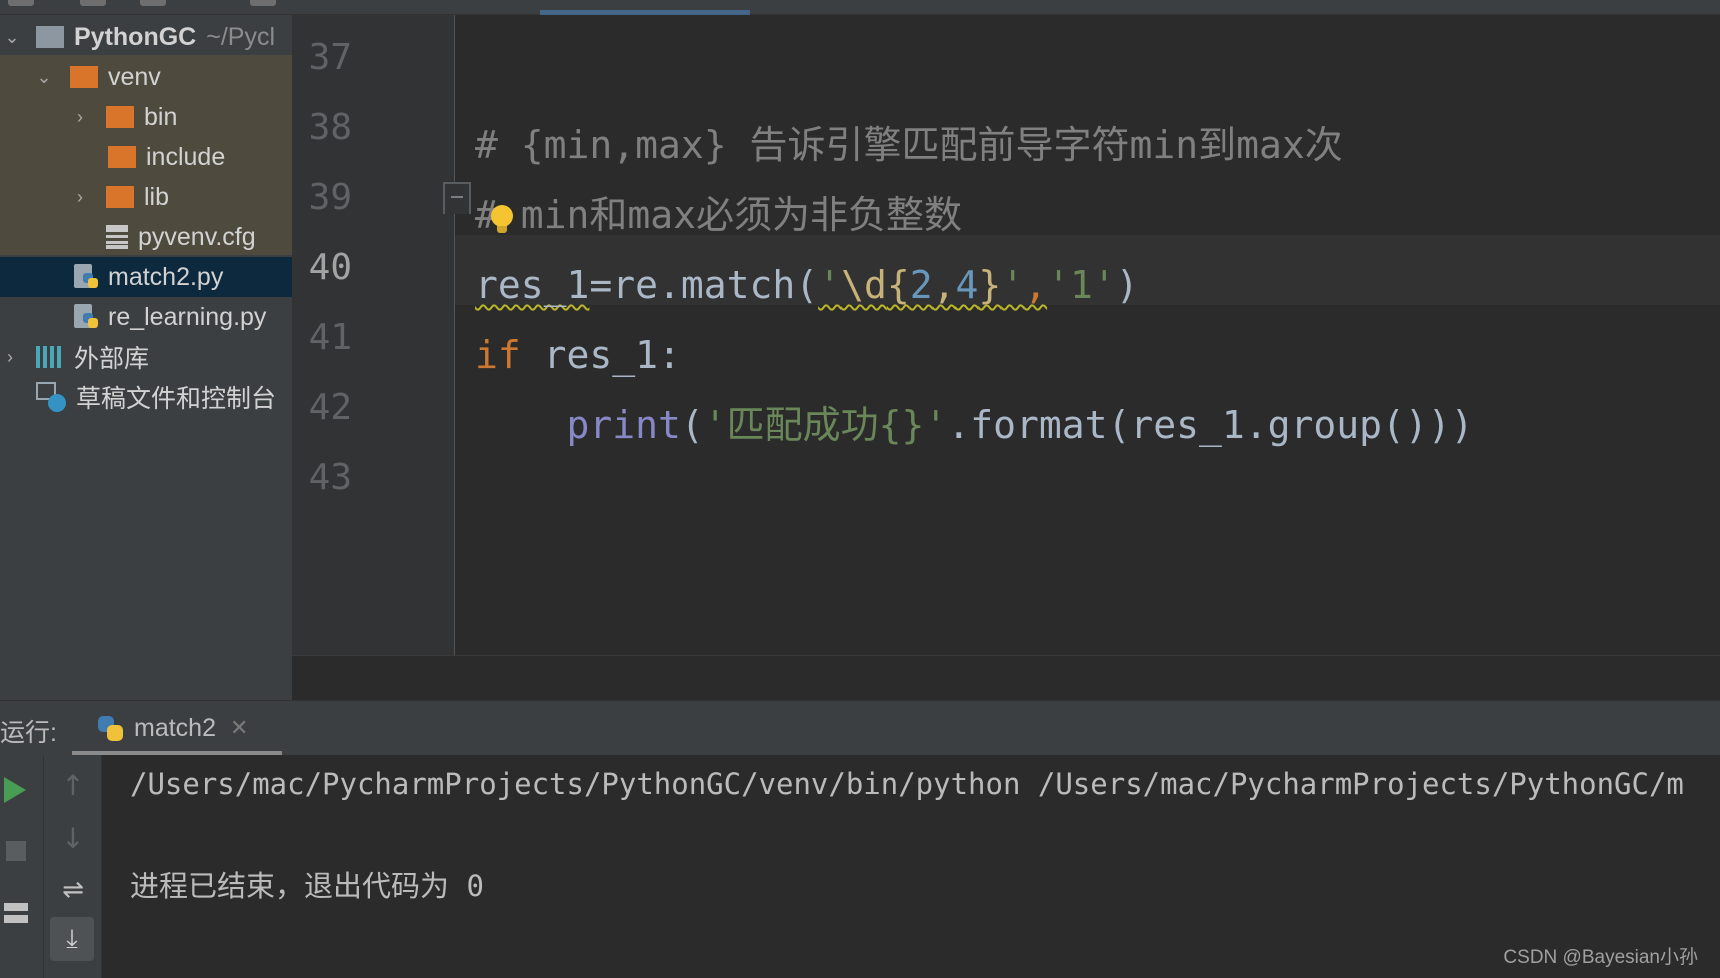 This screenshot has height=978, width=1720. Describe the element at coordinates (197, 236) in the screenshot. I see `tree-item-label: pyvenv.cfg` at that location.